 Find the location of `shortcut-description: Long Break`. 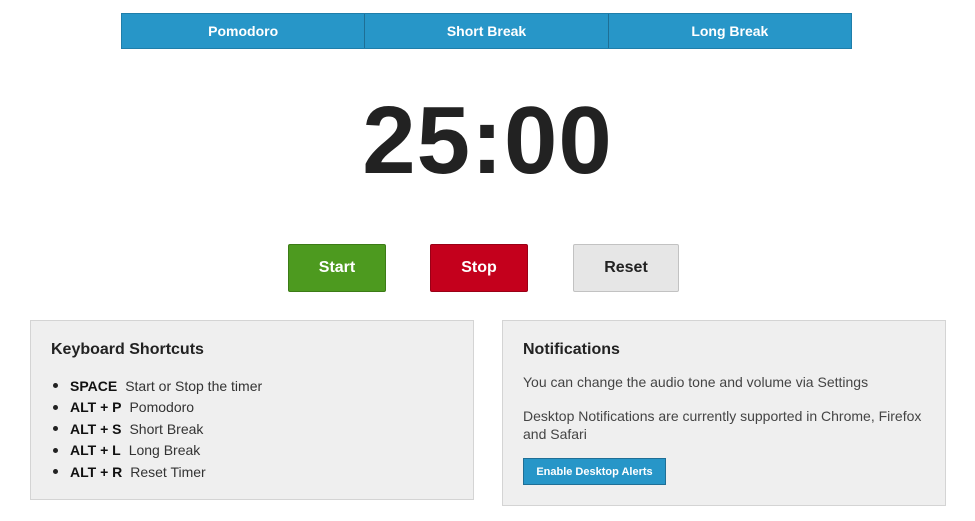

shortcut-description: Long Break is located at coordinates (164, 450).